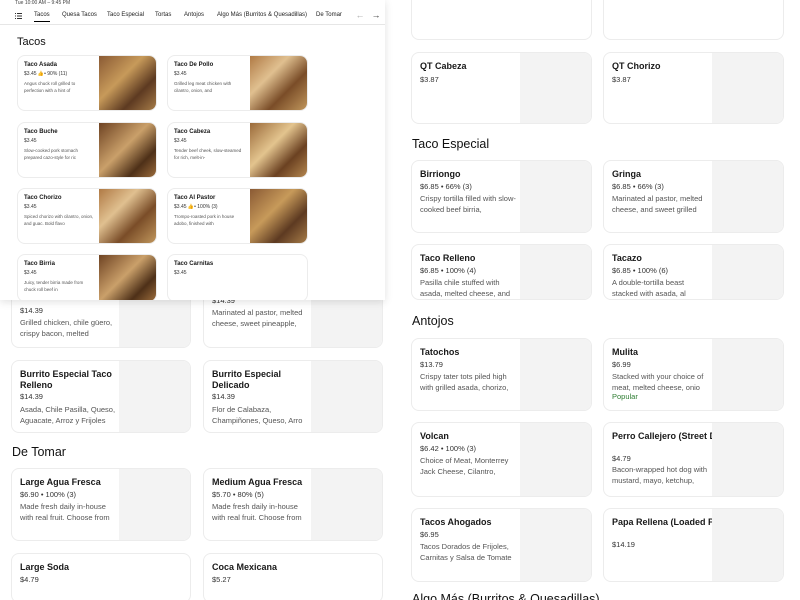  I want to click on list-icon, so click(18, 16).